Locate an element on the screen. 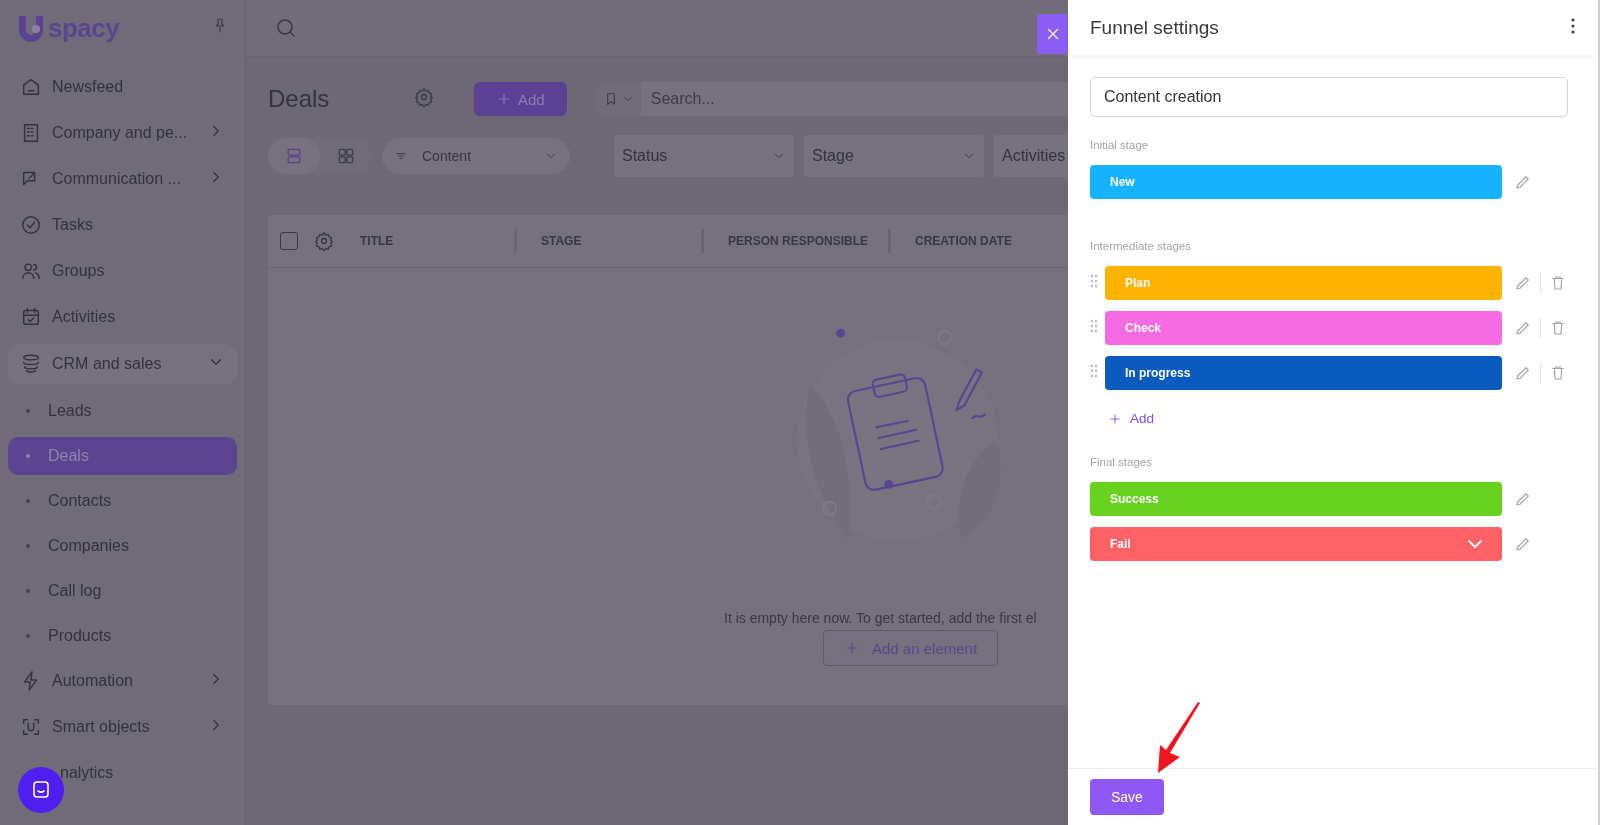 The height and width of the screenshot is (825, 1600). stage-bar: Plan is located at coordinates (1303, 283).